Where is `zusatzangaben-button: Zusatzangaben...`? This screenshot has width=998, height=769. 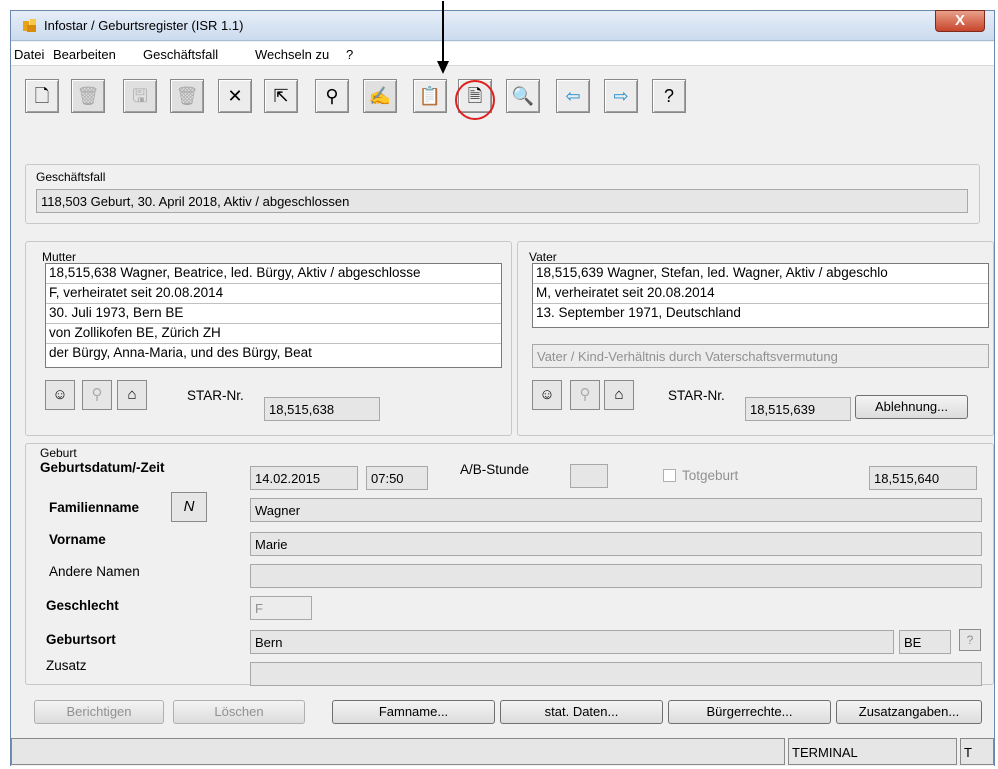 zusatzangaben-button: Zusatzangaben... is located at coordinates (909, 712).